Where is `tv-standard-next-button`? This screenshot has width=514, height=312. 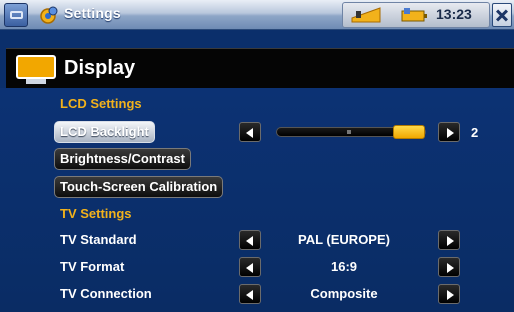
tv-standard-next-button is located at coordinates (449, 240).